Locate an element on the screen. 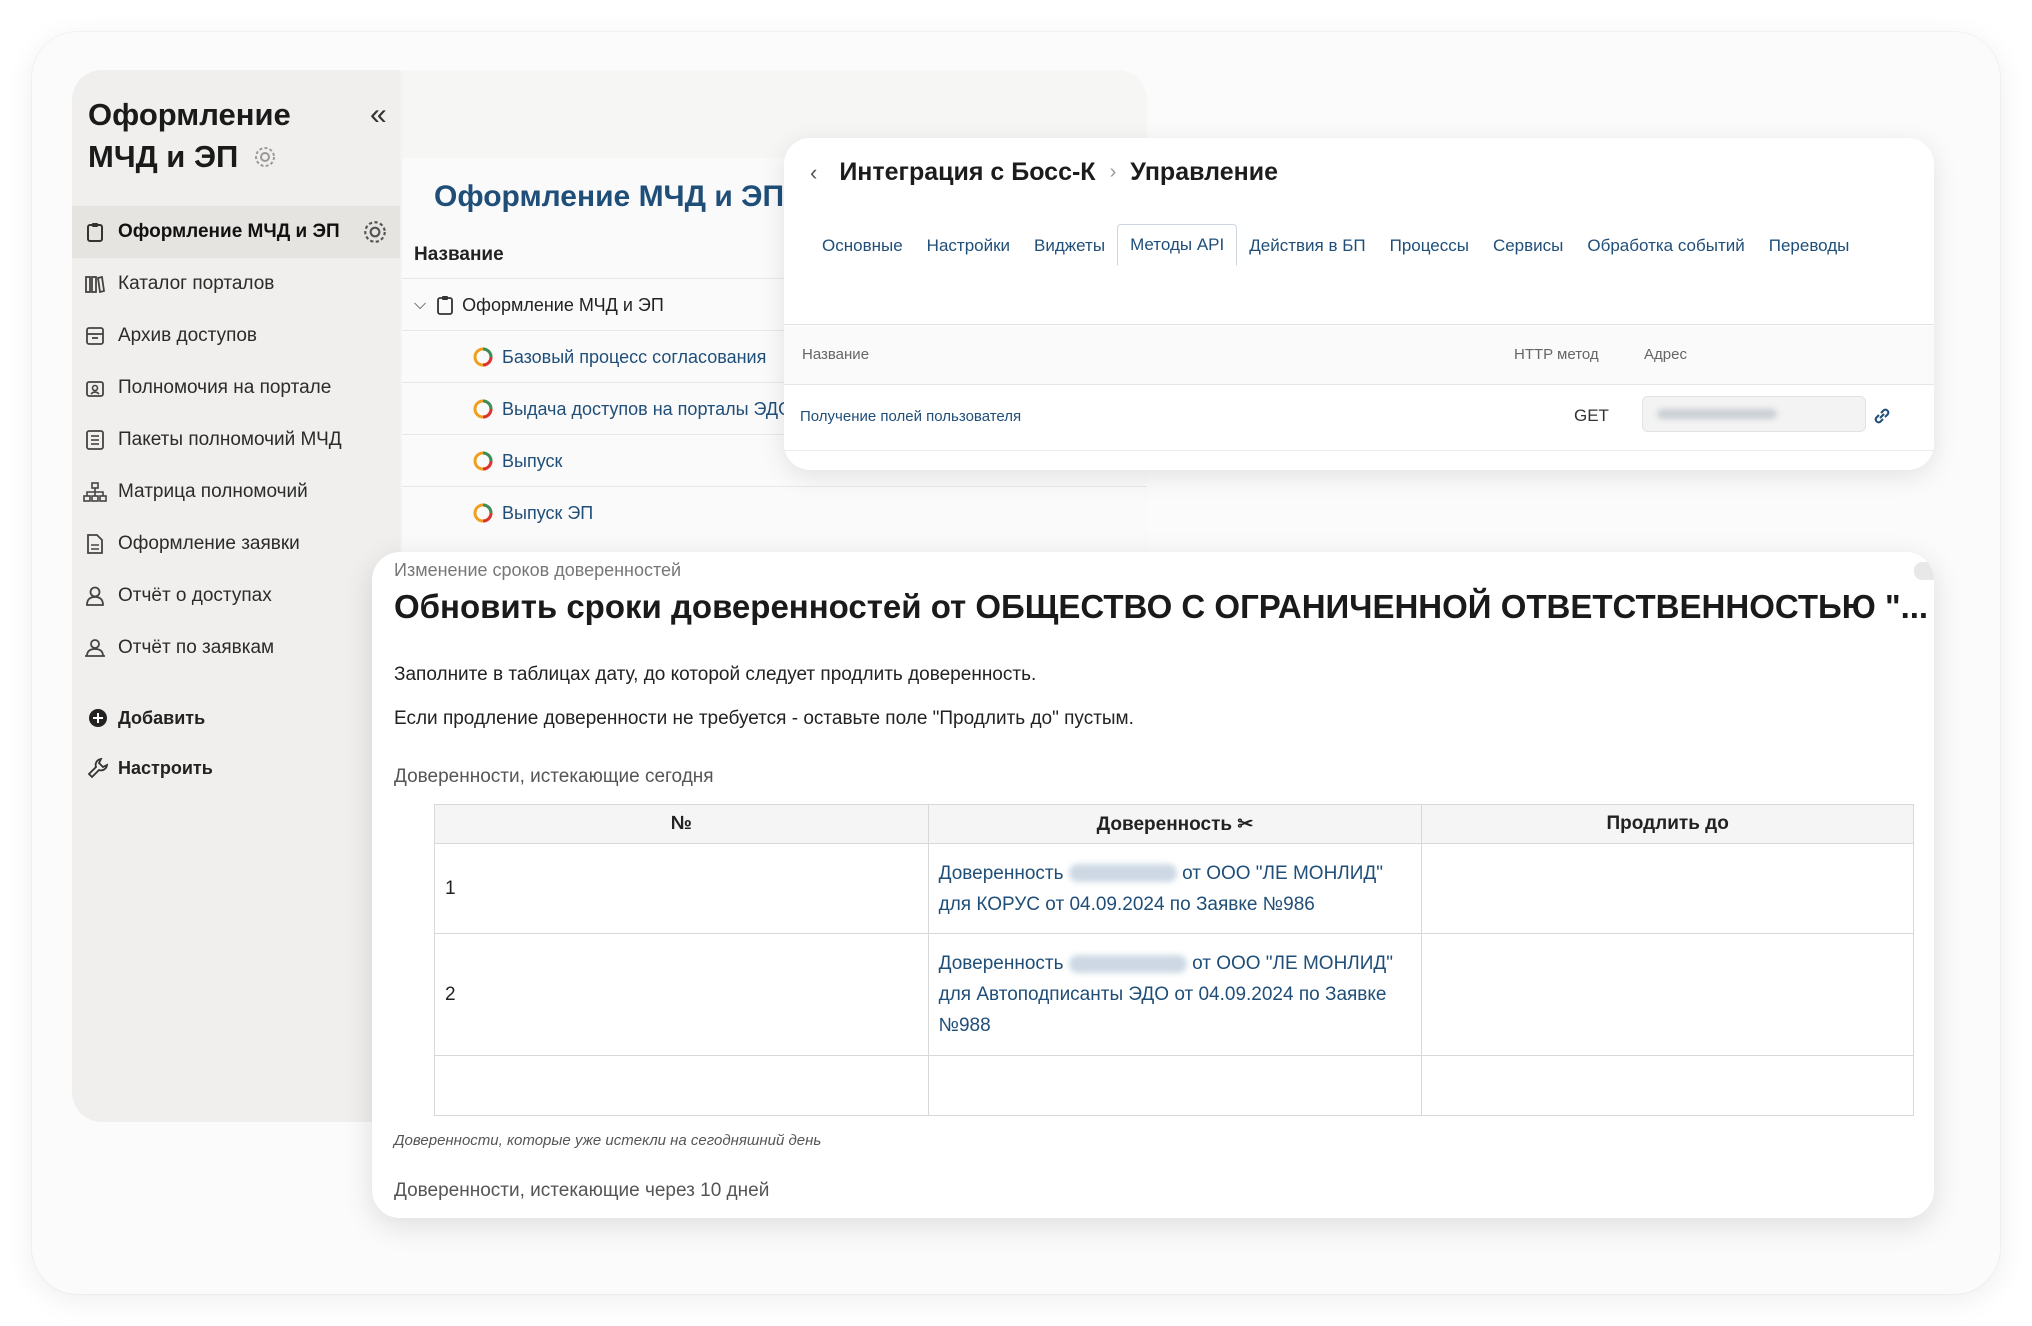 The height and width of the screenshot is (1326, 2032). sidebar-item-label: Архив доступов is located at coordinates (188, 335).